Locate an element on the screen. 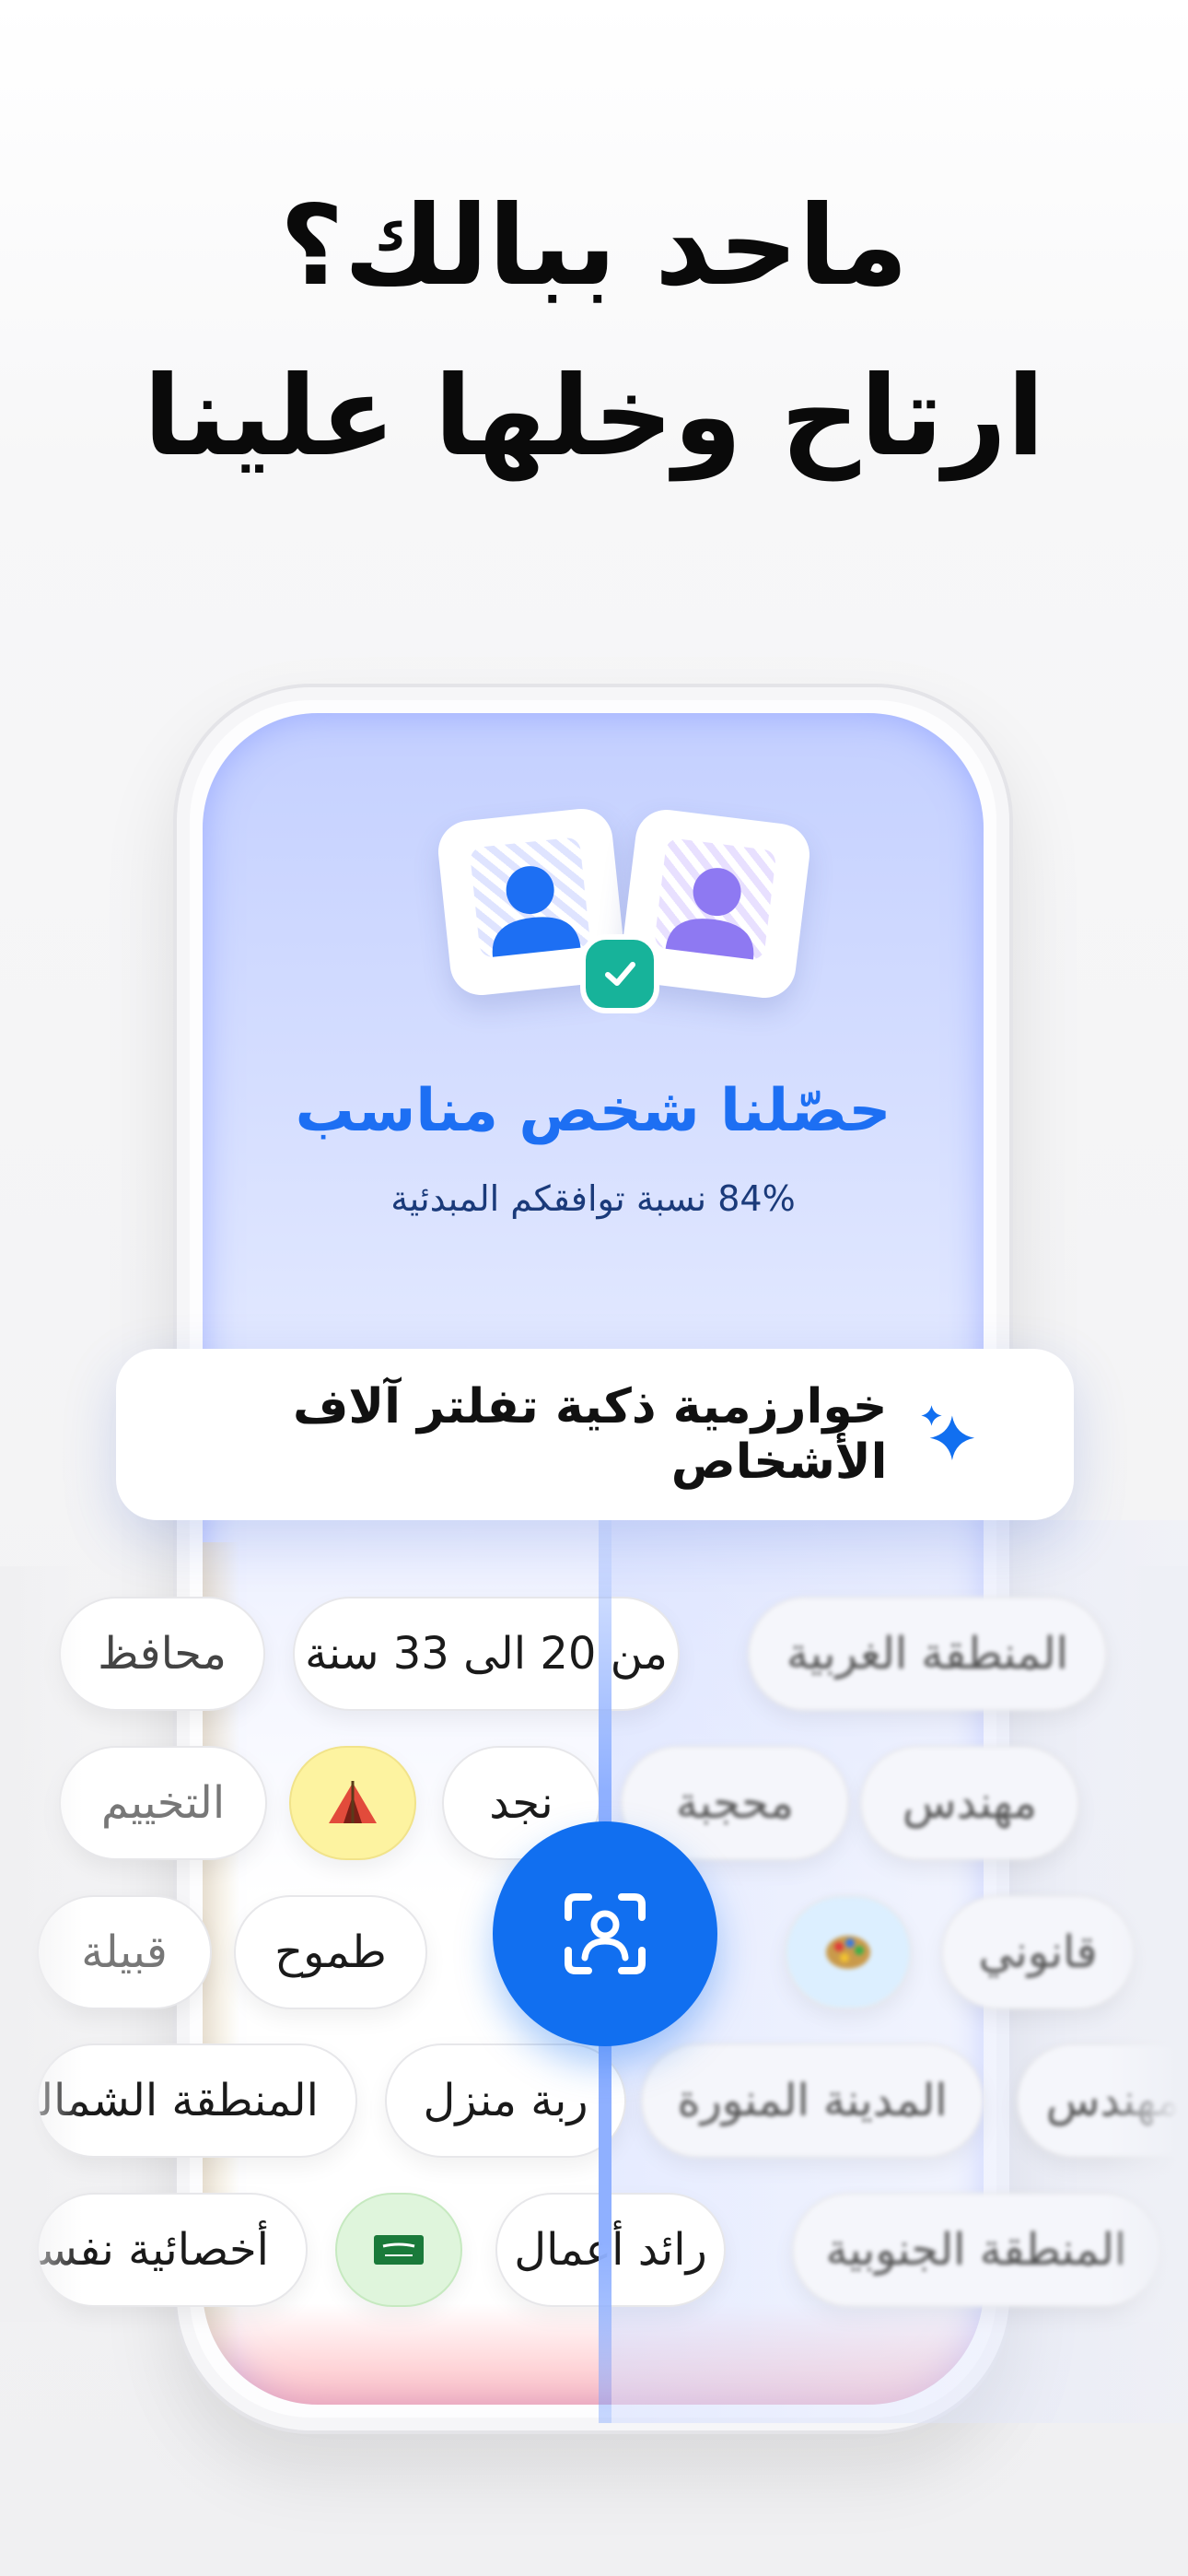  tent-icon is located at coordinates (353, 1802).